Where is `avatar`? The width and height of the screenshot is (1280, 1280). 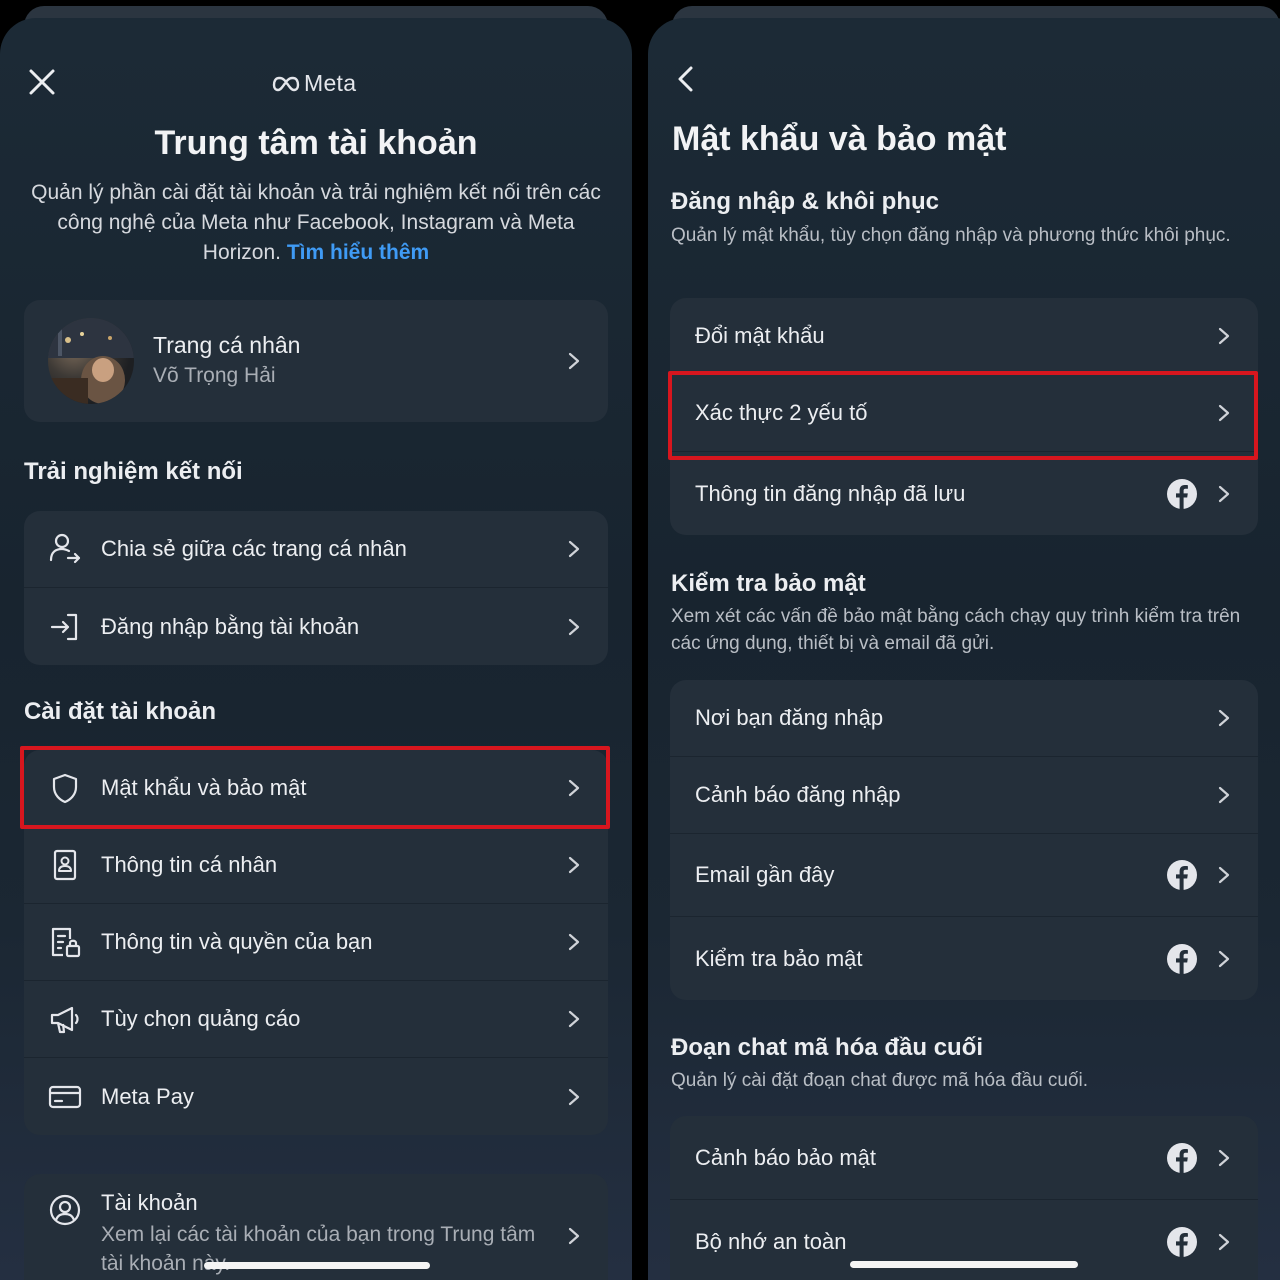
avatar is located at coordinates (91, 361).